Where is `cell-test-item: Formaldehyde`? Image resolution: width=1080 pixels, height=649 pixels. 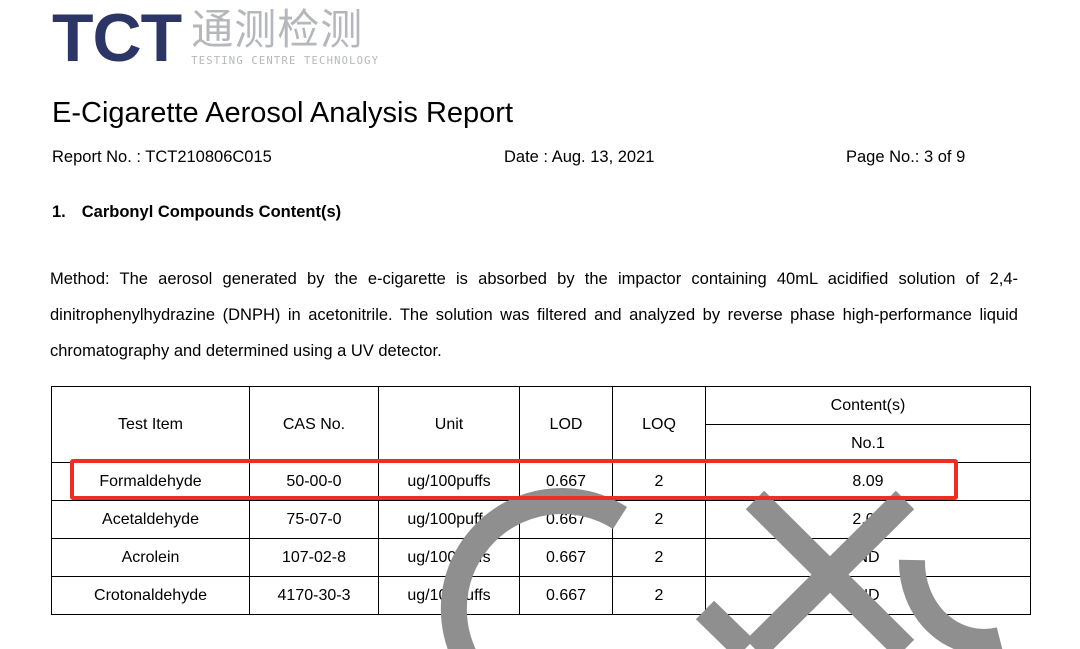
cell-test-item: Formaldehyde is located at coordinates (150, 481).